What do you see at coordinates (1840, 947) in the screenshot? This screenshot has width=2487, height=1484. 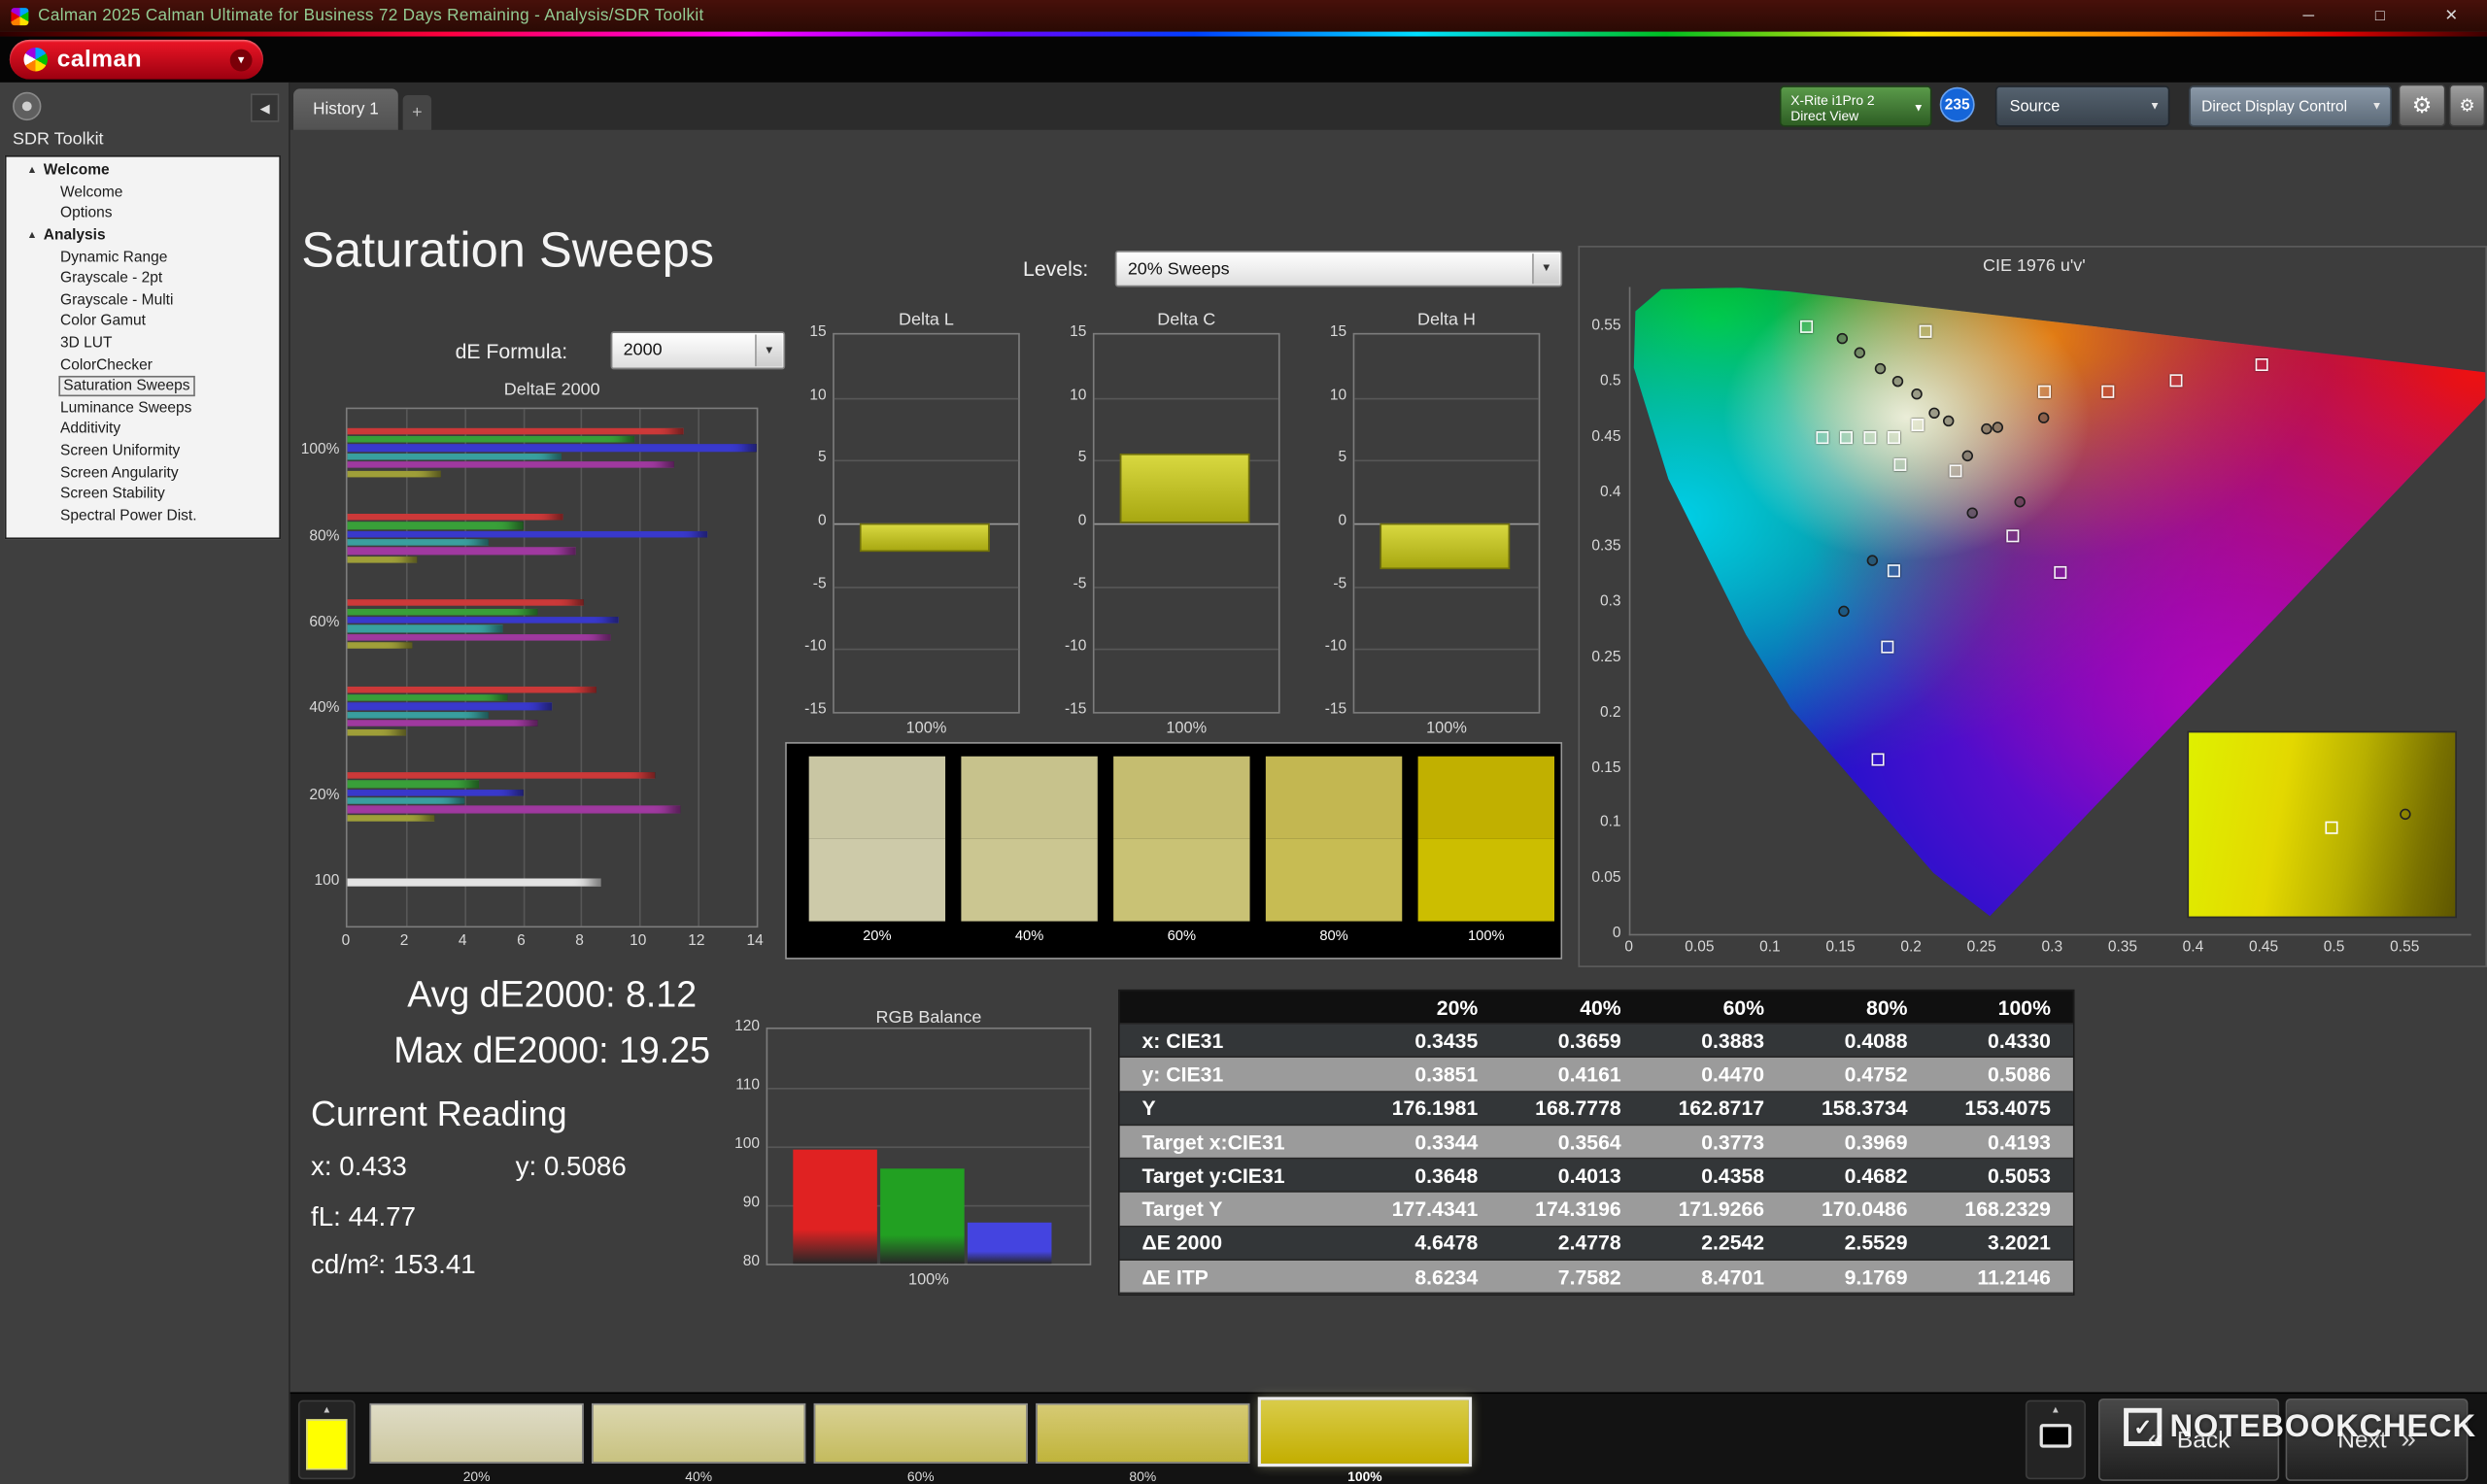 I see `cie-xtick: 0.15` at bounding box center [1840, 947].